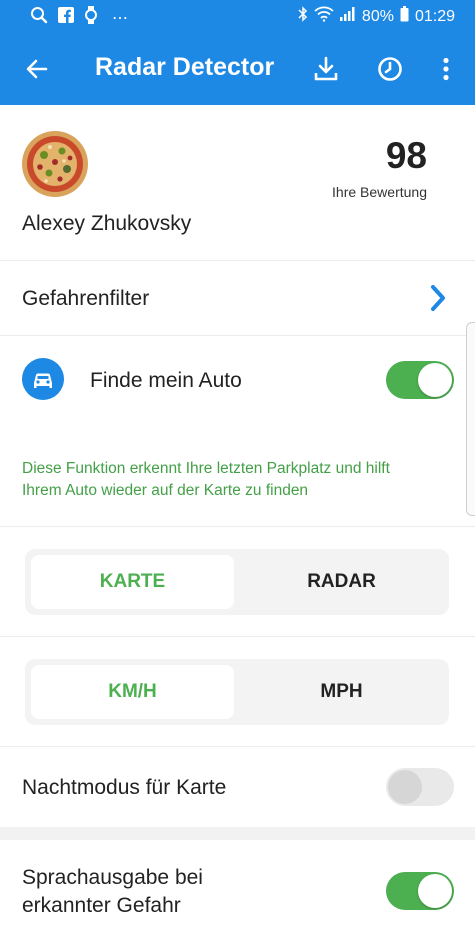 This screenshot has height=948, width=475. I want to click on battery-percentage: 80%, so click(377, 16).